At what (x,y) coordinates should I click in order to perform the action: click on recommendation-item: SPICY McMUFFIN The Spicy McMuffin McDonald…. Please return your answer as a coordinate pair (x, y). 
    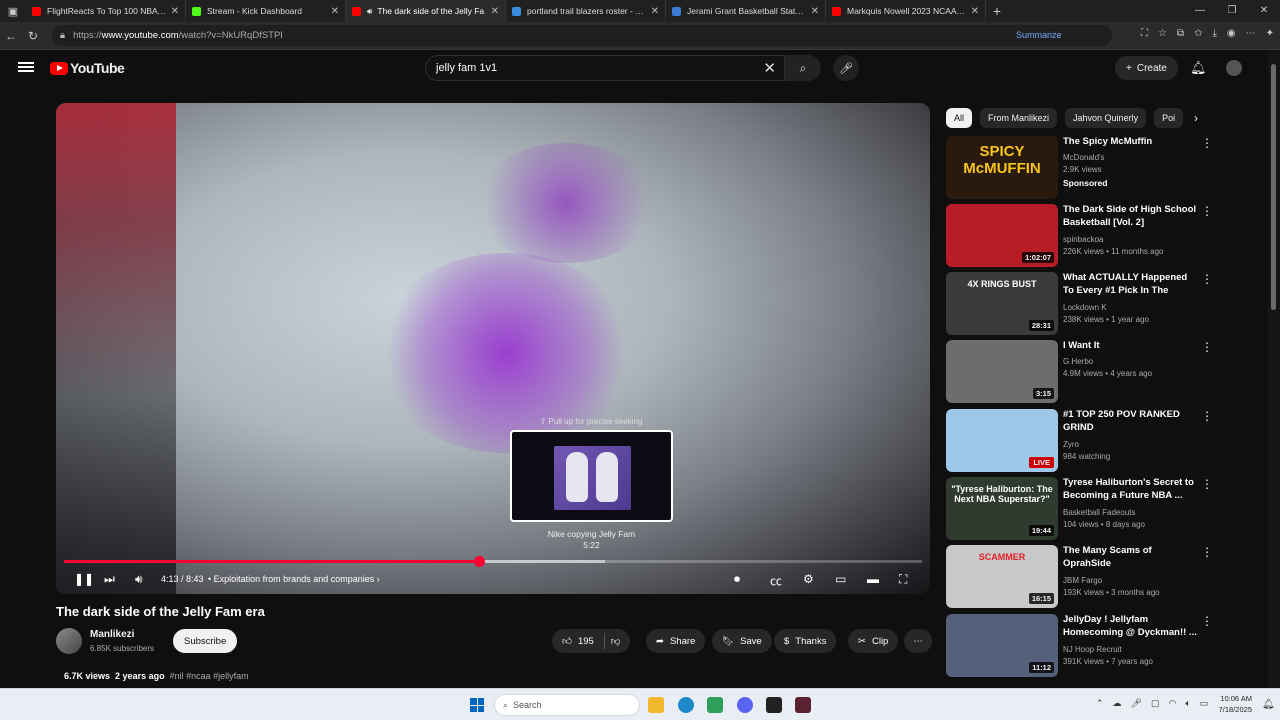
    Looking at the image, I should click on (1081, 168).